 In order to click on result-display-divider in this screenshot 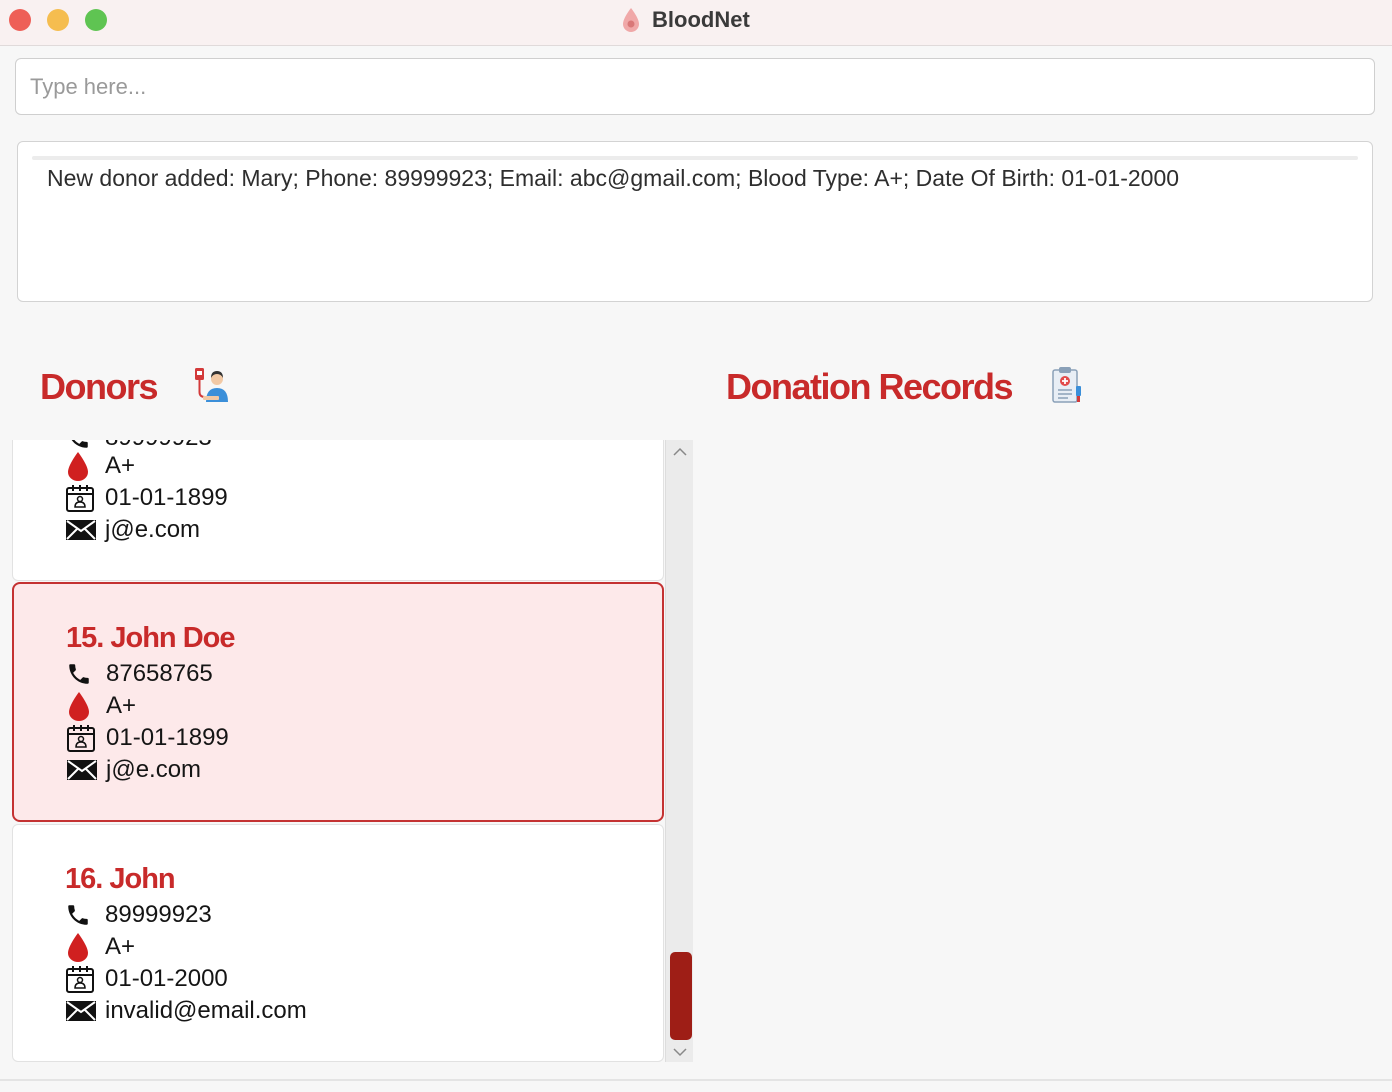, I will do `click(695, 158)`.